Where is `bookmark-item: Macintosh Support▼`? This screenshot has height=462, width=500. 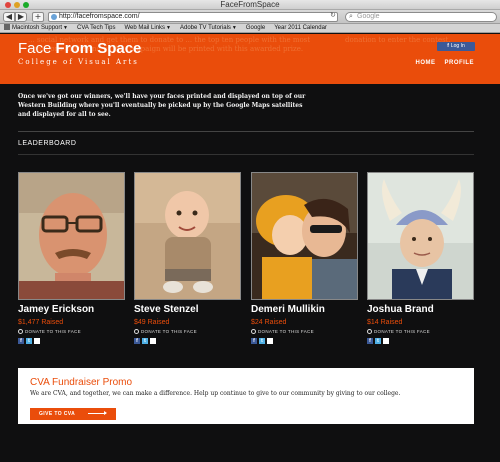
bookmark-item: Macintosh Support▼ is located at coordinates (36, 28).